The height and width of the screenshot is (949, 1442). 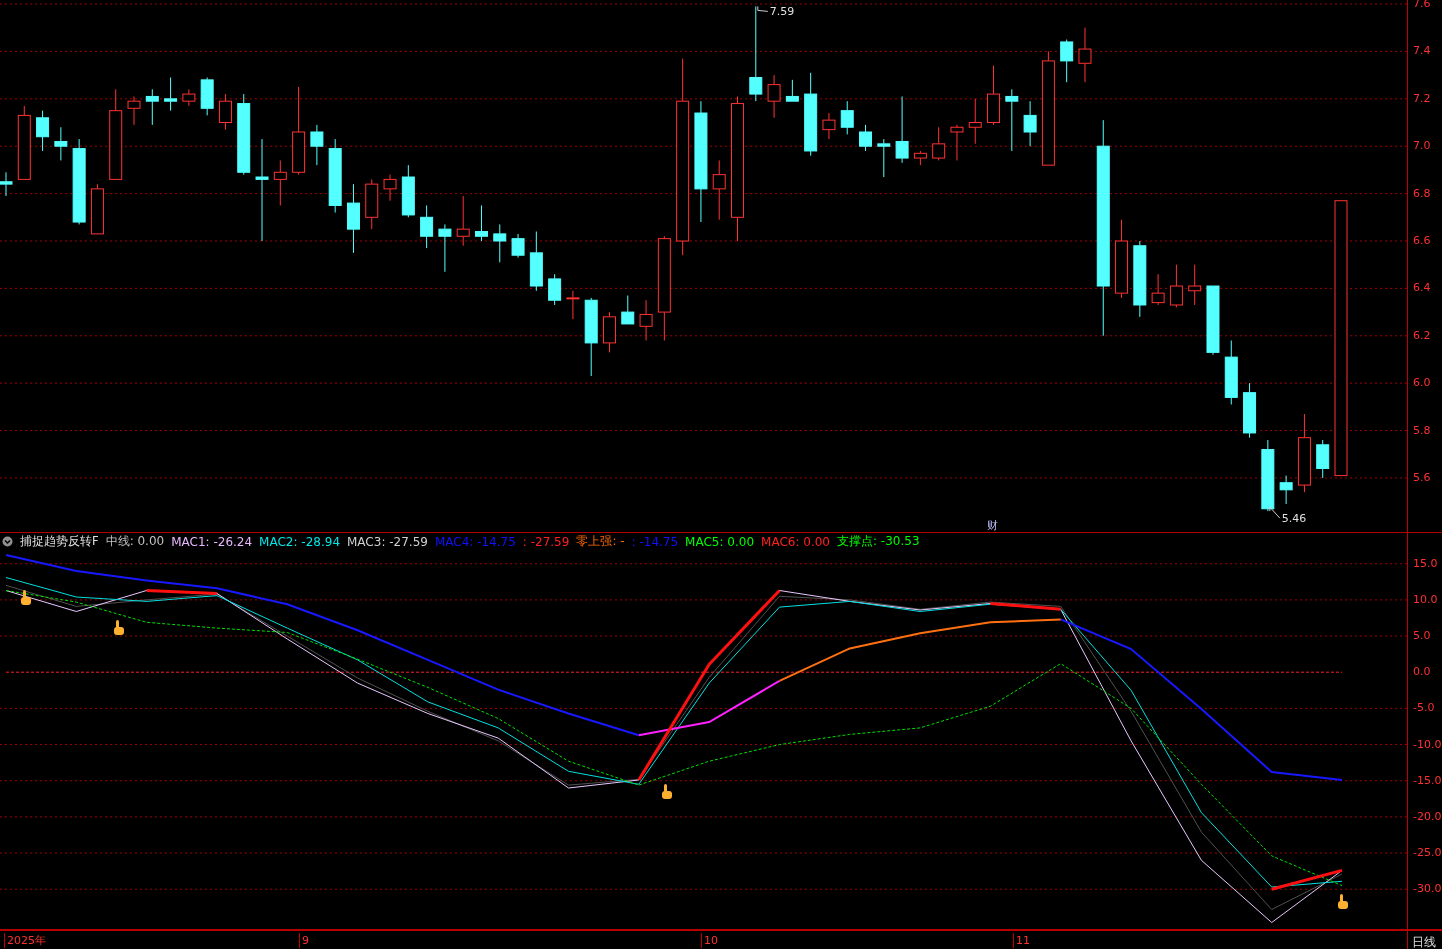 I want to click on indicator-value: MAC3: -27.59, so click(x=387, y=541).